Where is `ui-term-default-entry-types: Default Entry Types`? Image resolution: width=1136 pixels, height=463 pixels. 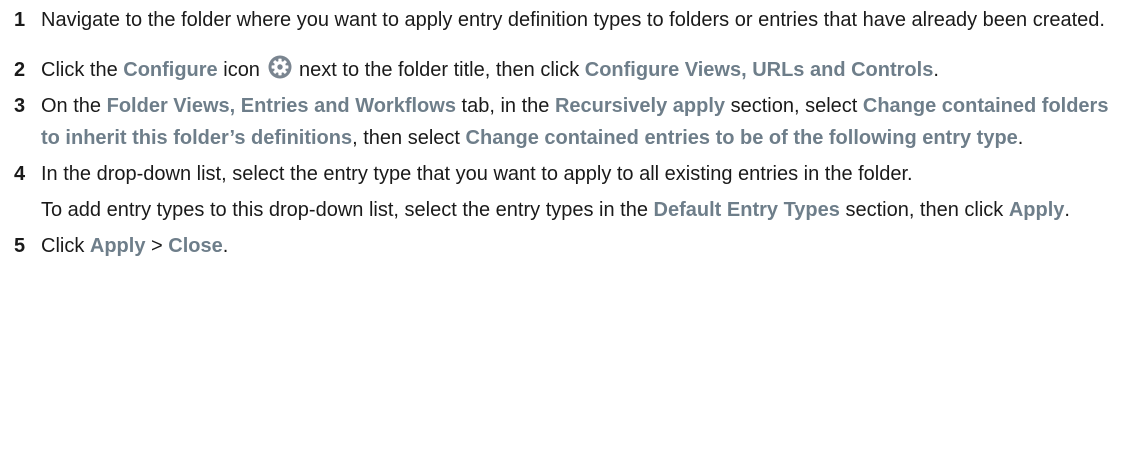
ui-term-default-entry-types: Default Entry Types is located at coordinates (746, 210).